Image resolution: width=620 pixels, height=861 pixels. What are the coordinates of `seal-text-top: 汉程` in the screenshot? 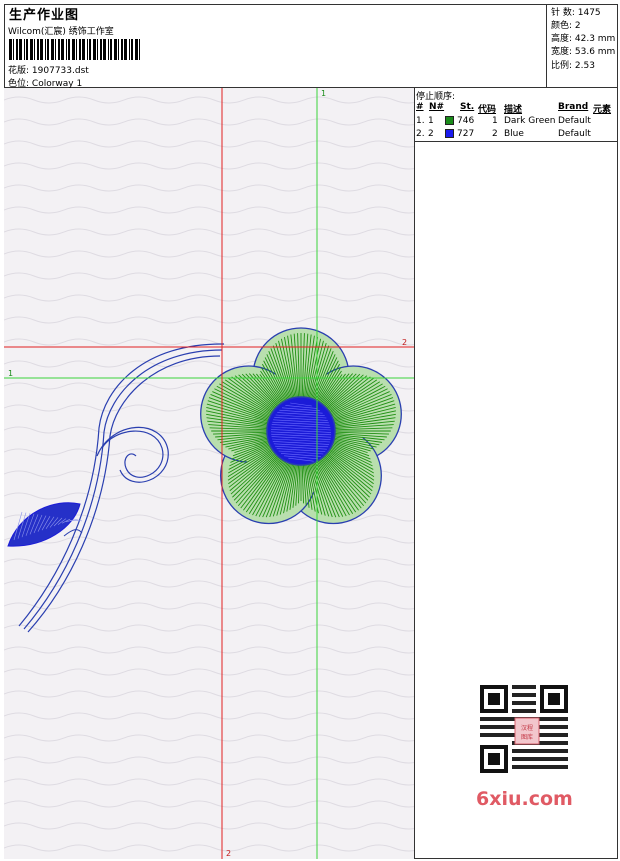 It's located at (527, 728).